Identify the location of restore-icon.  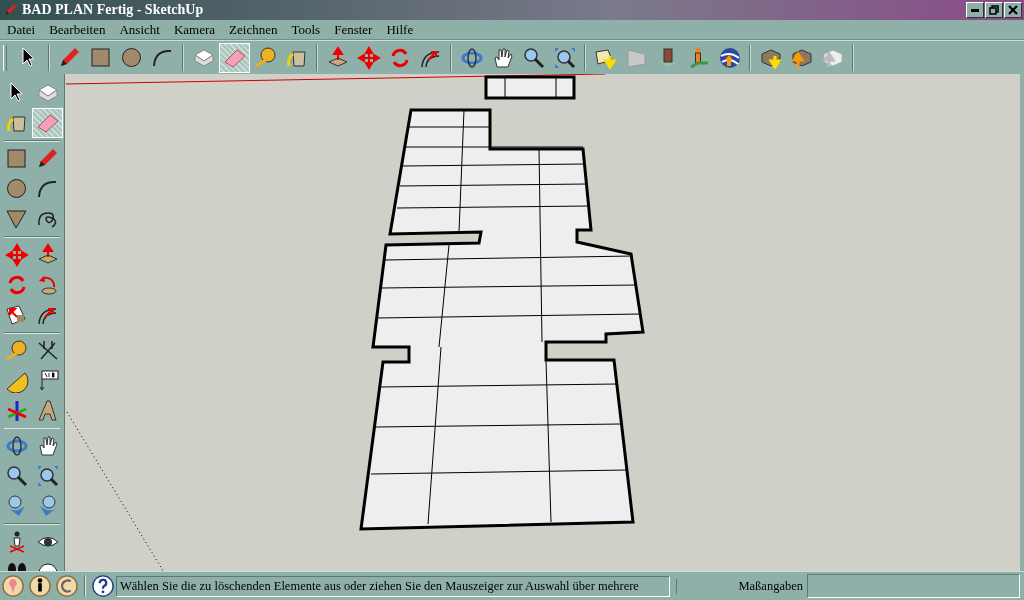
(994, 10).